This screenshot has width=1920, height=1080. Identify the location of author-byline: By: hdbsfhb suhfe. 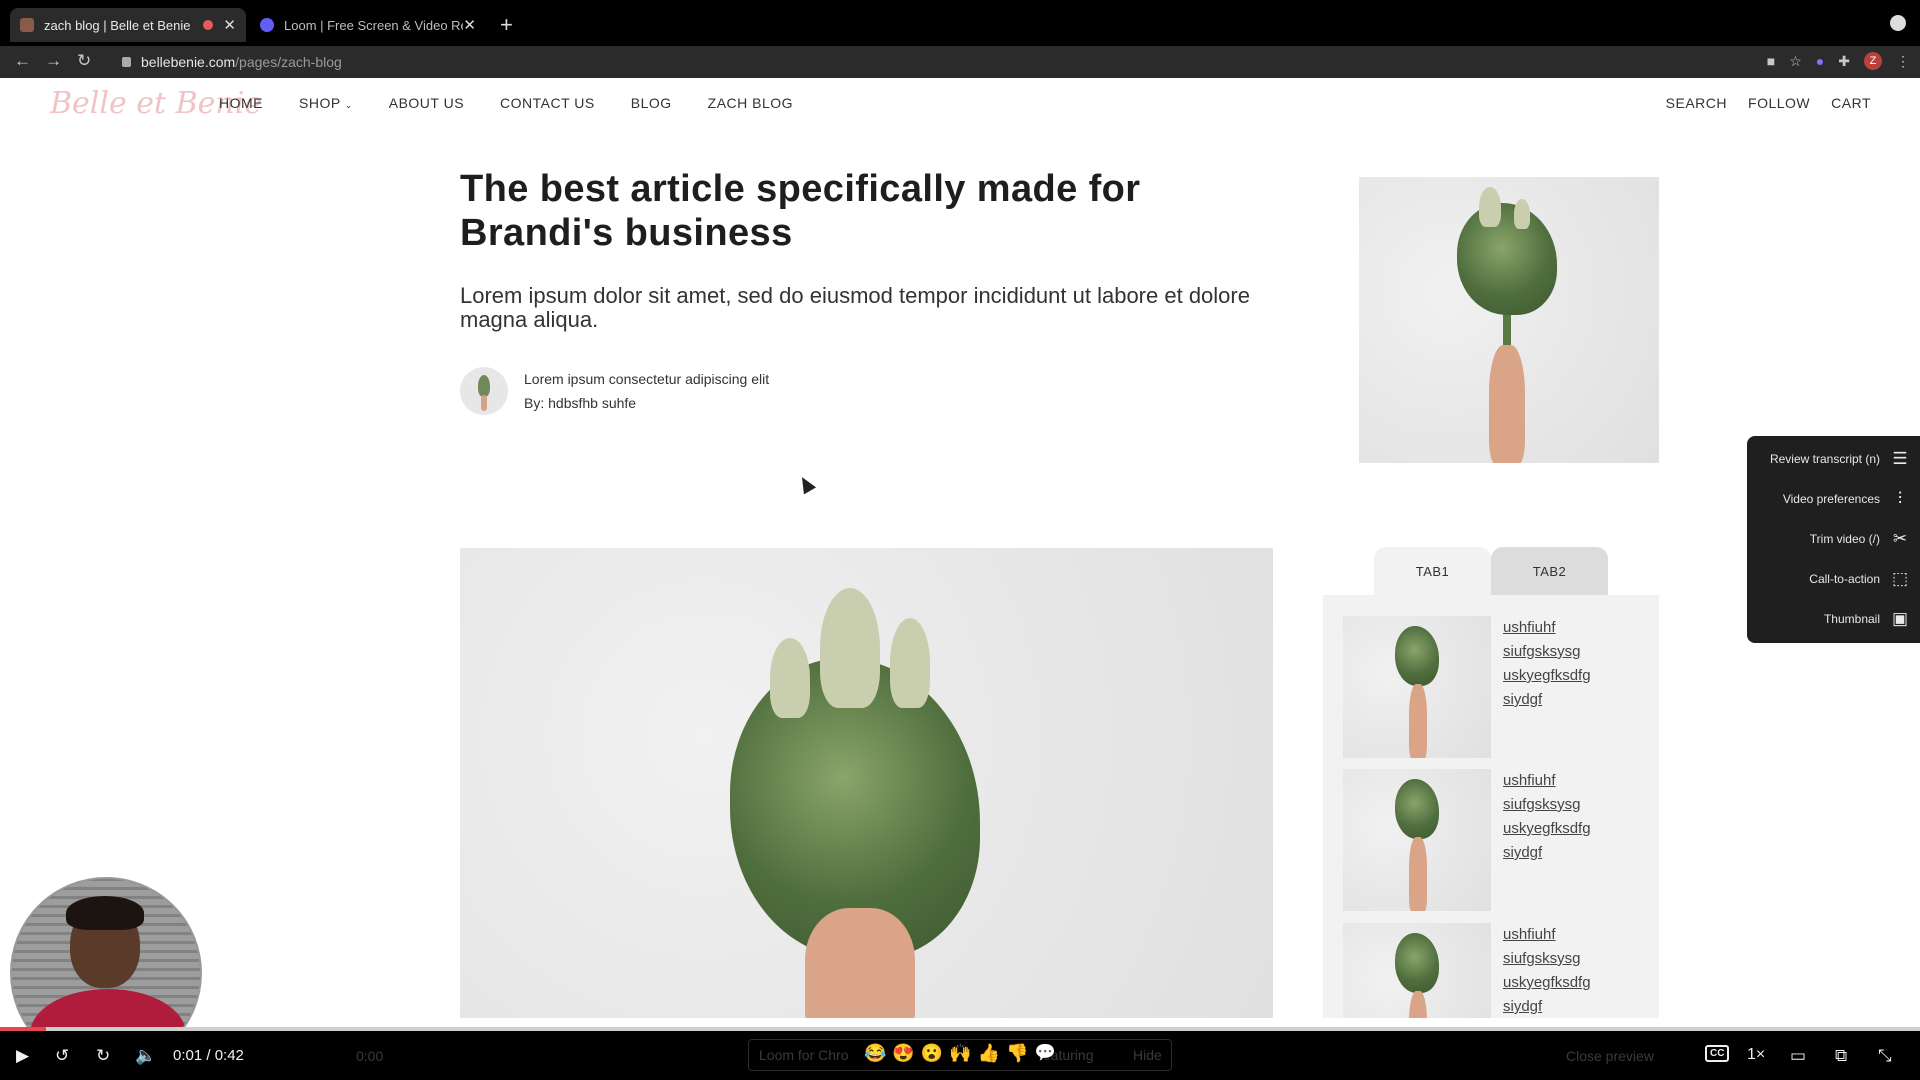
(580, 403).